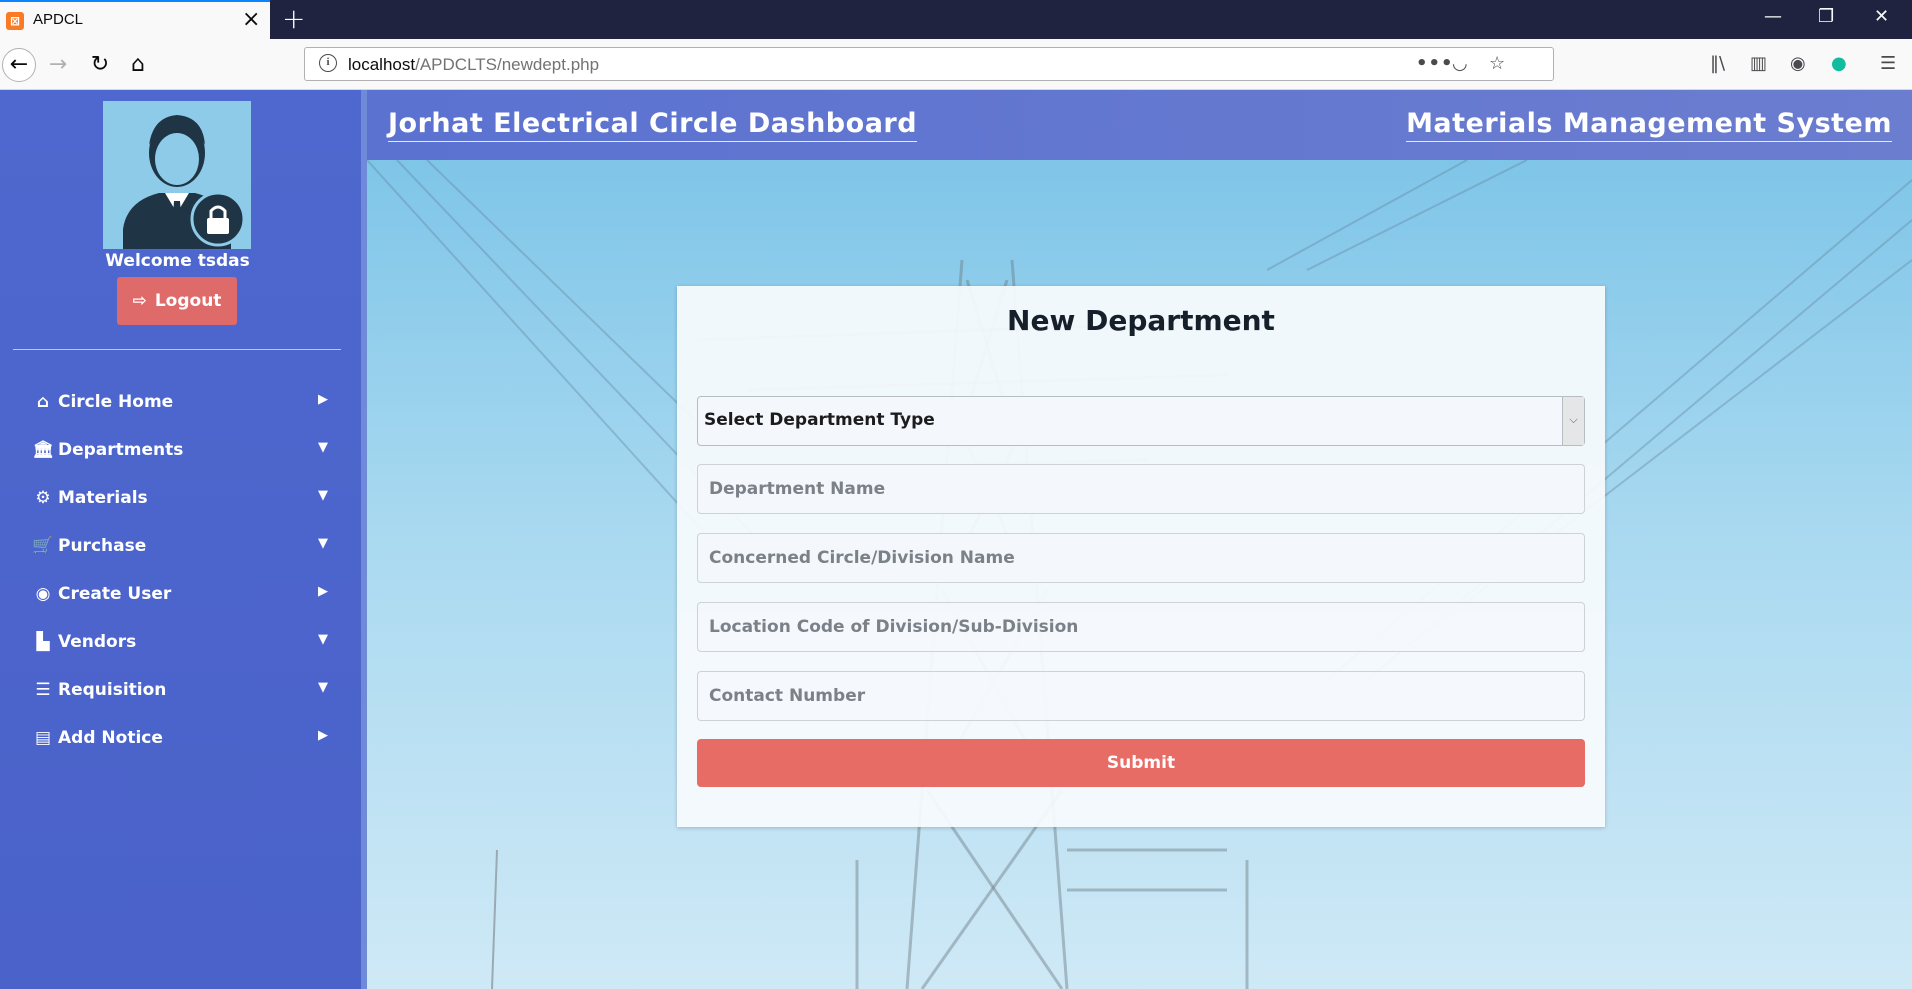 This screenshot has height=989, width=1912. Describe the element at coordinates (1649, 125) in the screenshot. I see `system-title: Materials Management System` at that location.